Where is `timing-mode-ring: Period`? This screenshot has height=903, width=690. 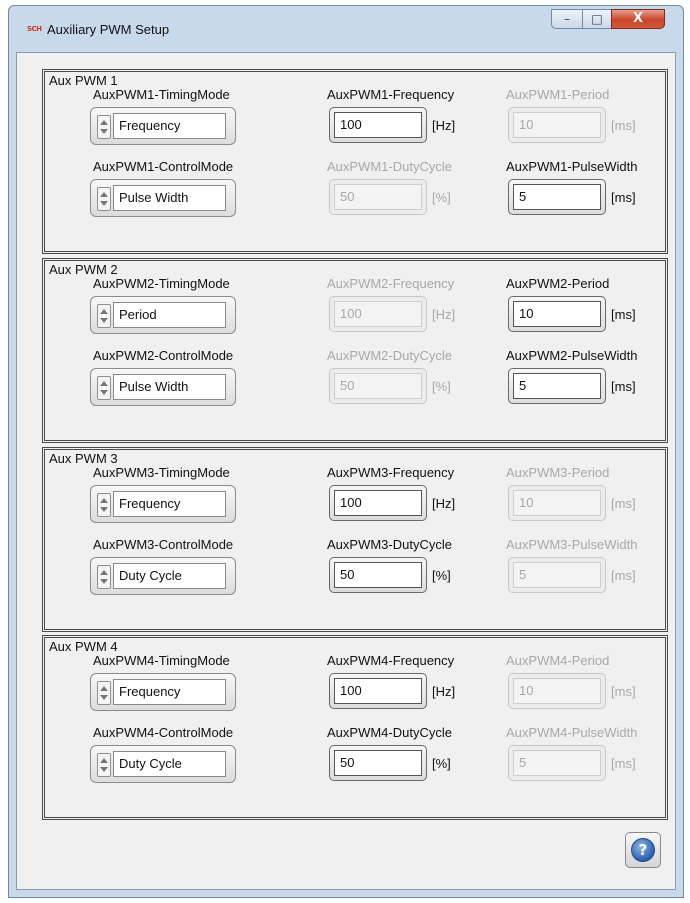
timing-mode-ring: Period is located at coordinates (163, 315).